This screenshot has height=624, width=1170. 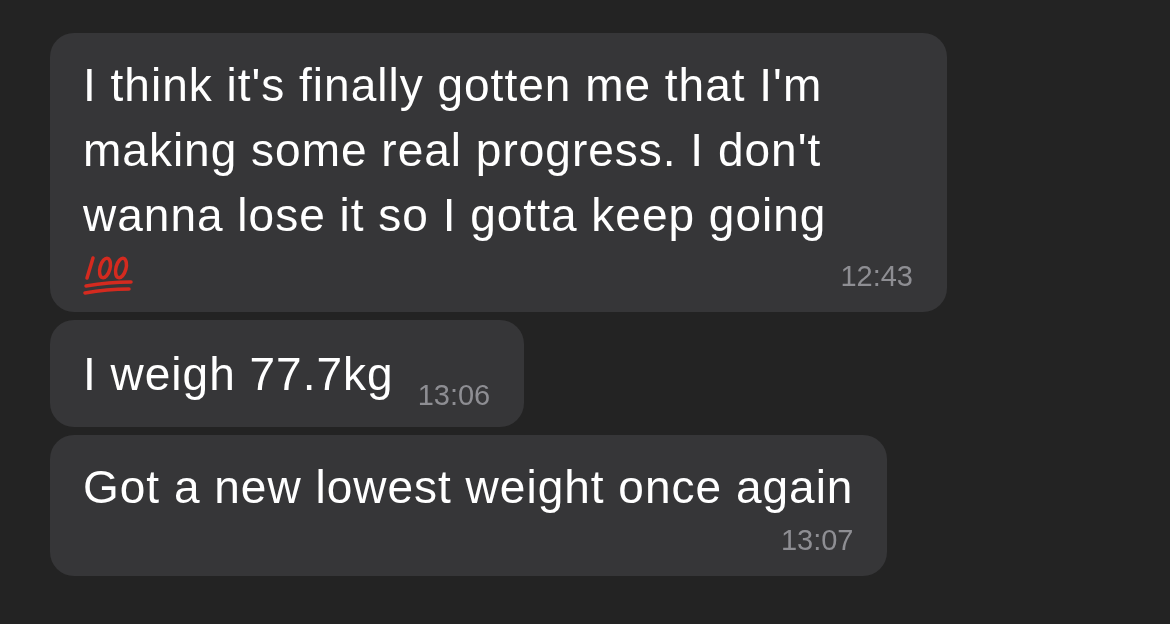 I want to click on message-time: 13:06, so click(x=454, y=395).